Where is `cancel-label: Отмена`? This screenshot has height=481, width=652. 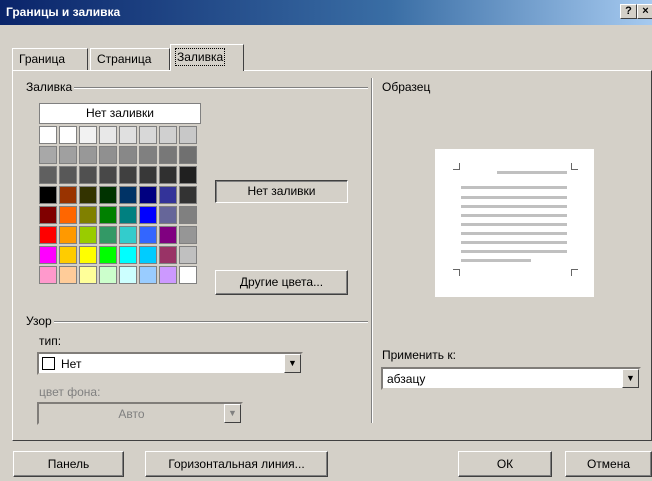 cancel-label: Отмена is located at coordinates (608, 464).